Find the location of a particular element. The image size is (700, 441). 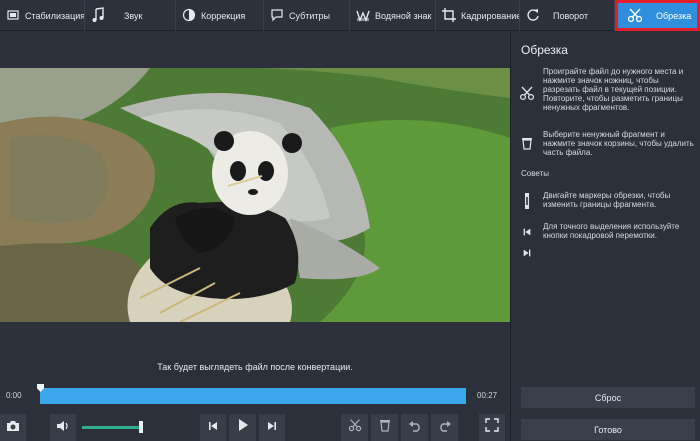

stabilization-icon is located at coordinates (13, 16).